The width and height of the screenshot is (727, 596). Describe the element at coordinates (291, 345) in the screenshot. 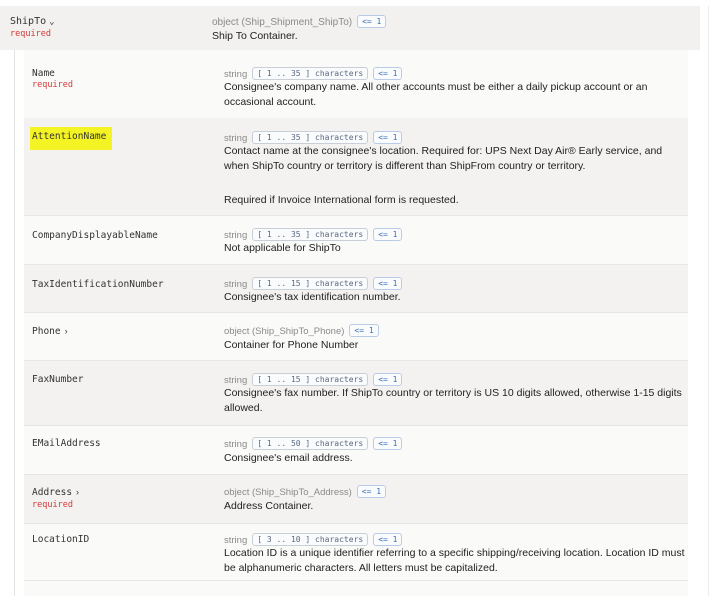

I see `property-description: Container for Phone Number` at that location.